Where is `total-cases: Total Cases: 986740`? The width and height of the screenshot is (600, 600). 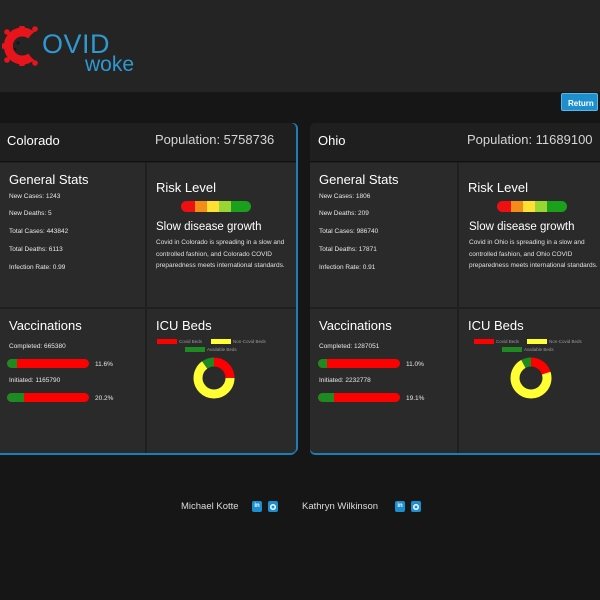 total-cases: Total Cases: 986740 is located at coordinates (349, 231).